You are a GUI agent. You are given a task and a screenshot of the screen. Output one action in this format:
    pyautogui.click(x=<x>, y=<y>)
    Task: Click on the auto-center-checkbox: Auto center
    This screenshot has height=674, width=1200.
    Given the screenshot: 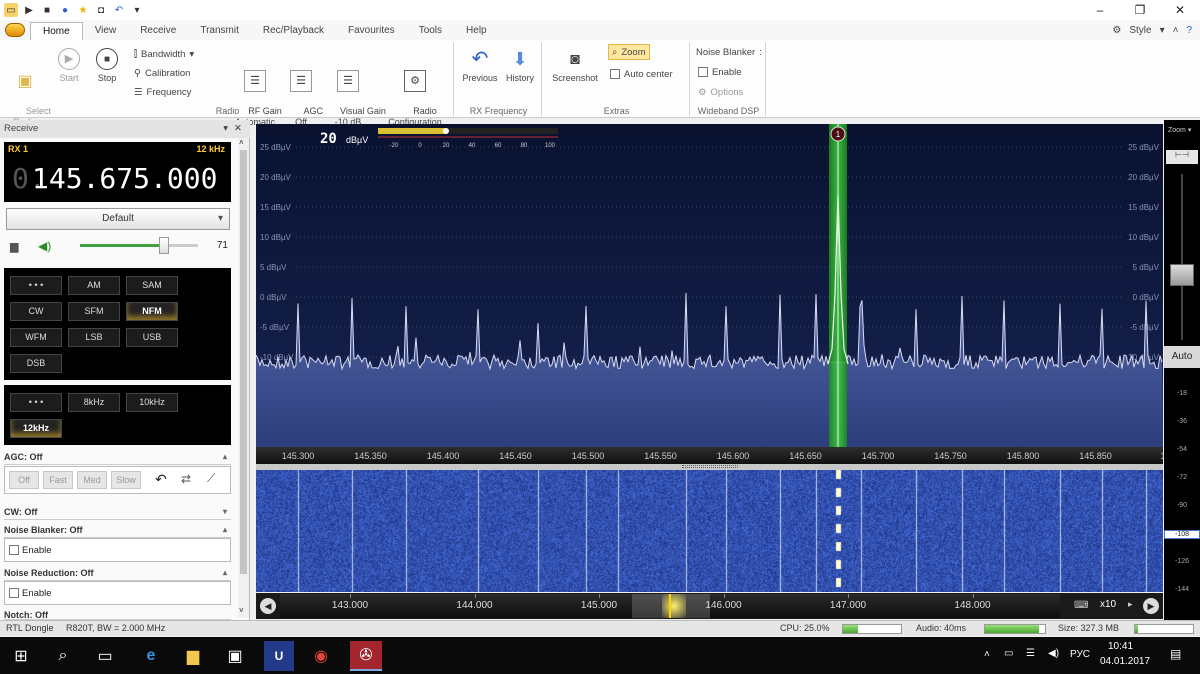 What is the action you would take?
    pyautogui.click(x=641, y=74)
    